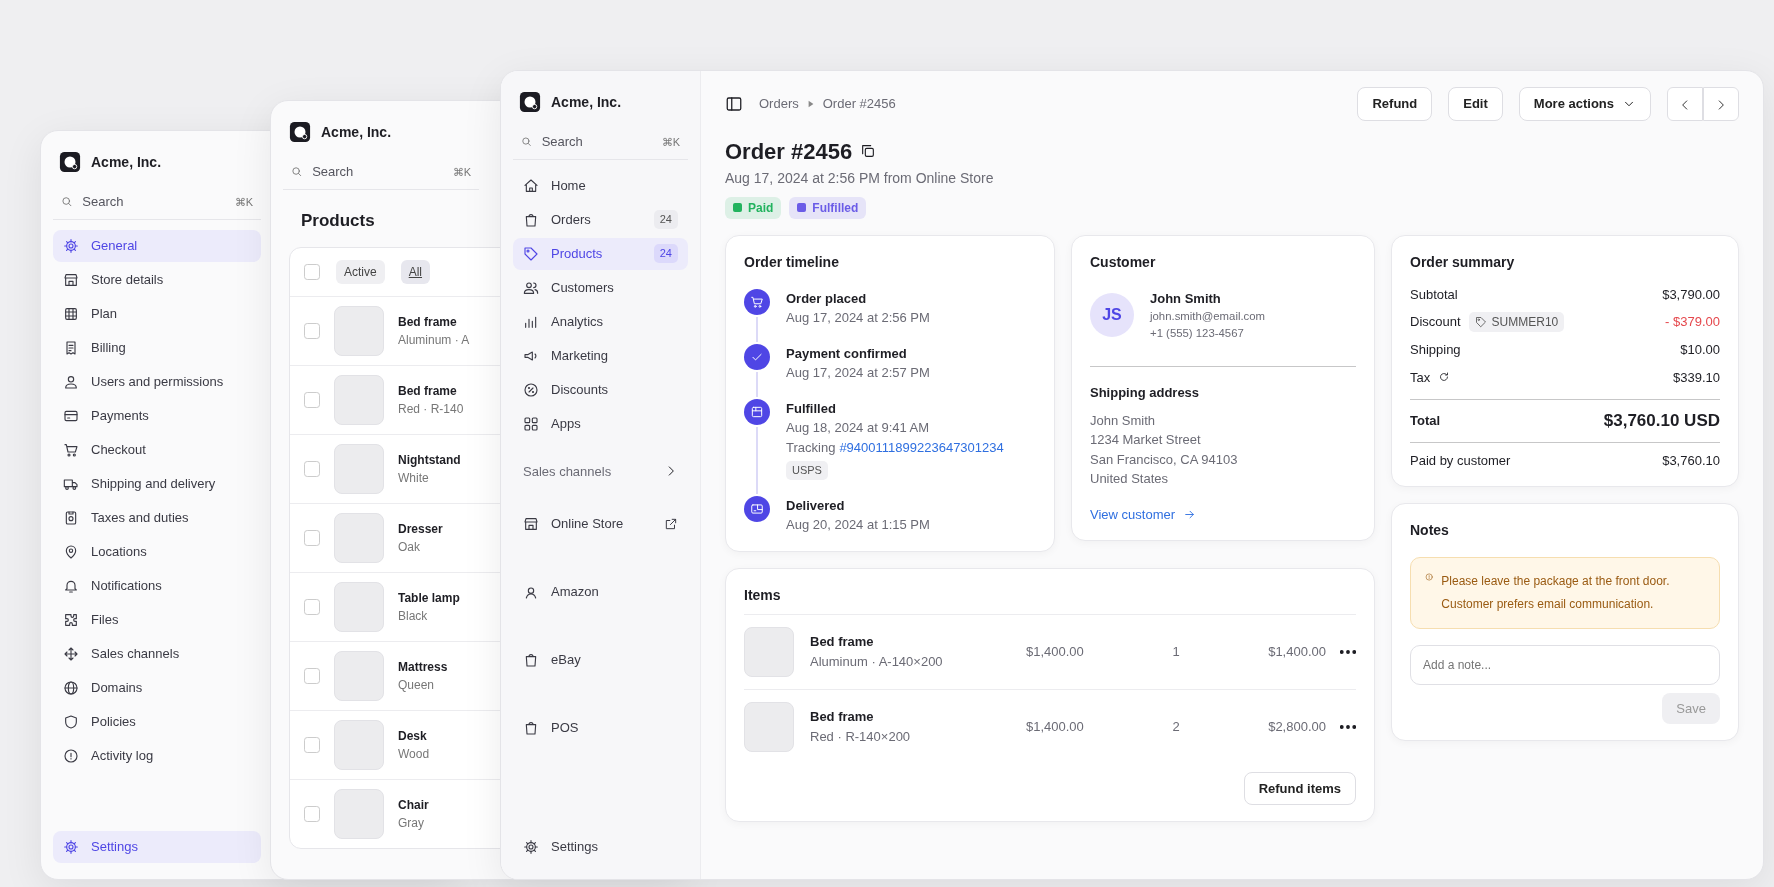 This screenshot has height=887, width=1774. What do you see at coordinates (1146, 440) in the screenshot?
I see `address-line: 1234 Market Street` at bounding box center [1146, 440].